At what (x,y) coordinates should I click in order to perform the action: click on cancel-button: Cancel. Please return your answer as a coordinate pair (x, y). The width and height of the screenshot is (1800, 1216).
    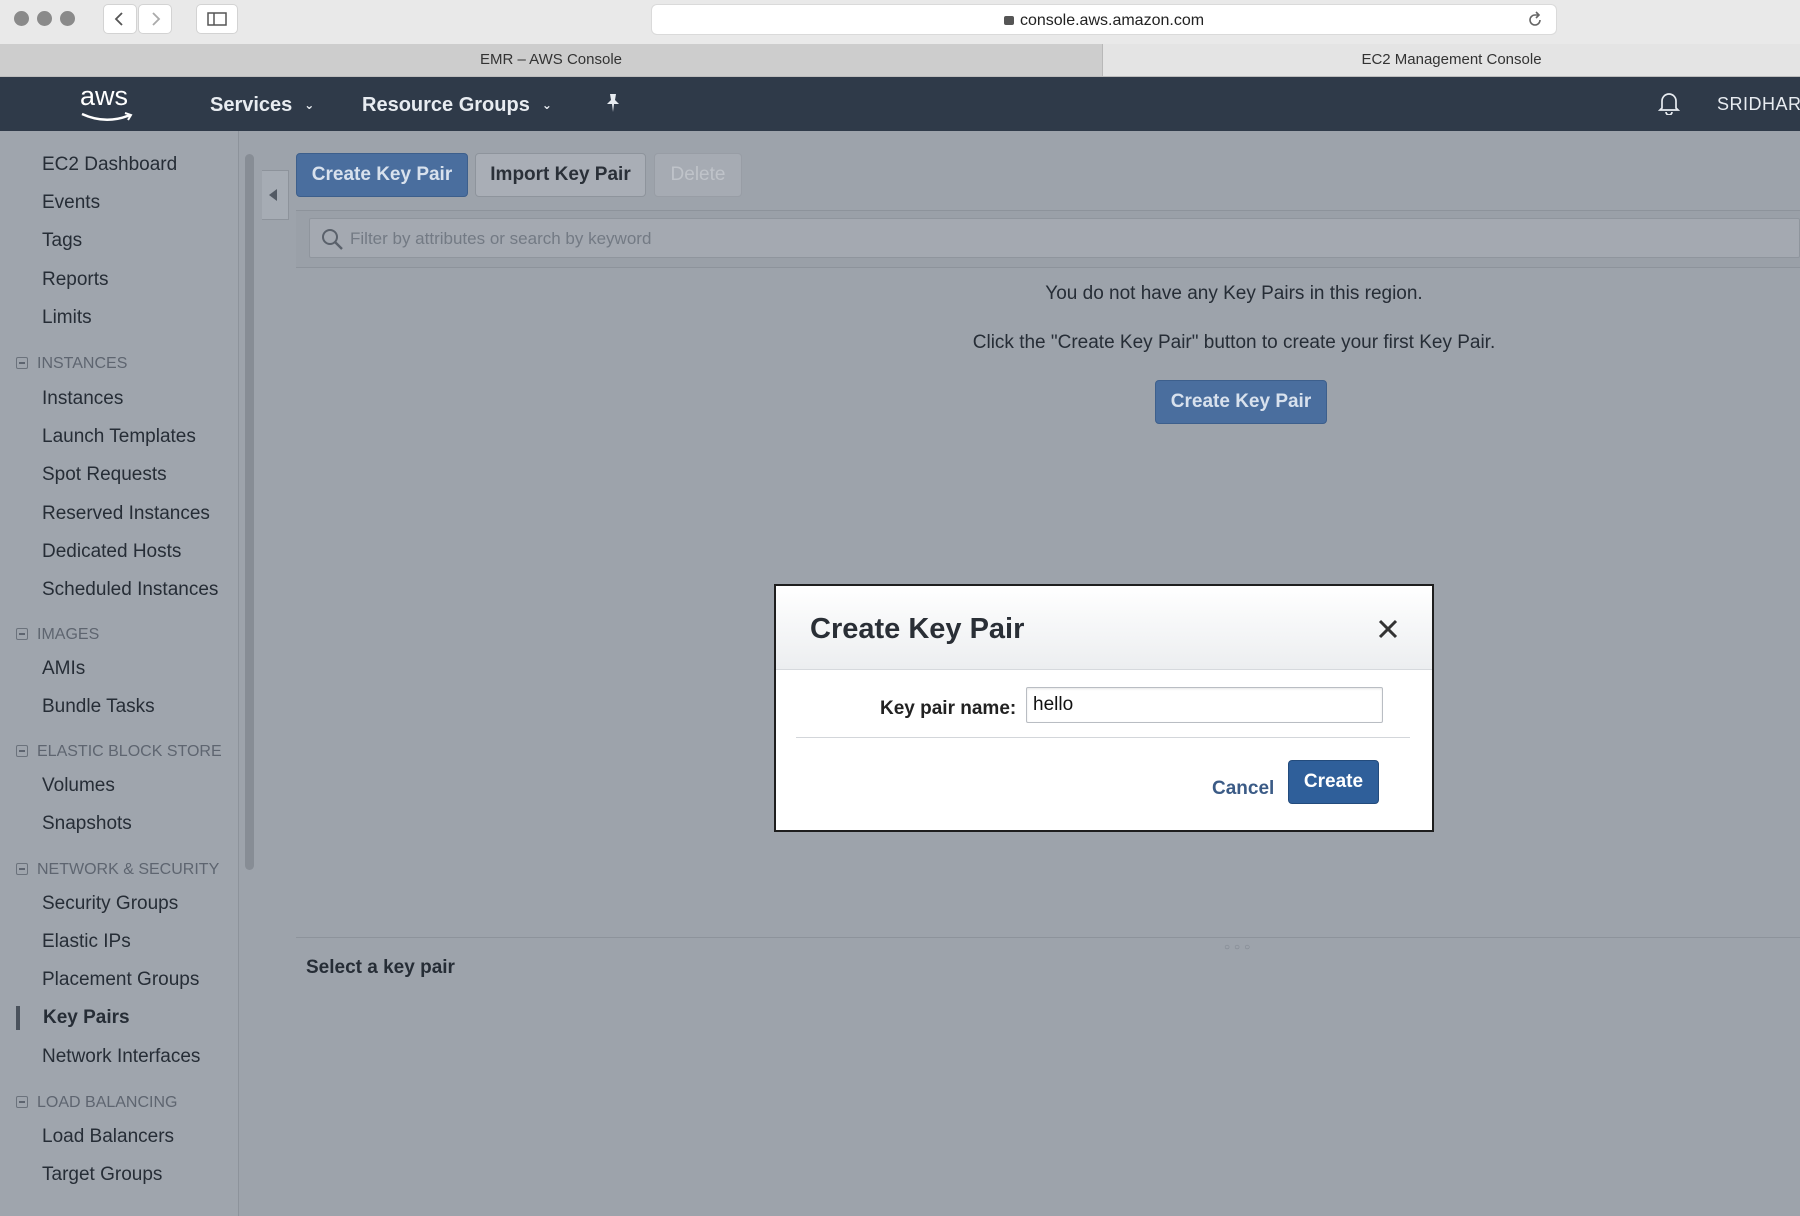
    Looking at the image, I should click on (1243, 789).